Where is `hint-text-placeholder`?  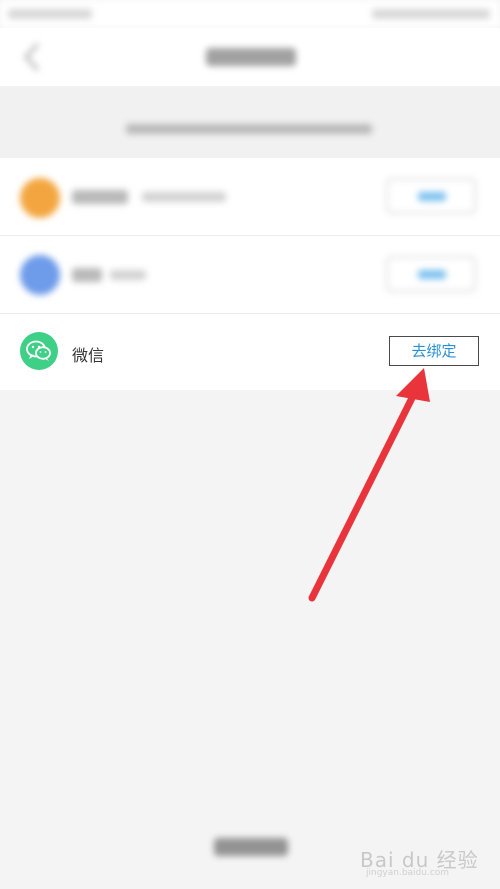 hint-text-placeholder is located at coordinates (249, 129).